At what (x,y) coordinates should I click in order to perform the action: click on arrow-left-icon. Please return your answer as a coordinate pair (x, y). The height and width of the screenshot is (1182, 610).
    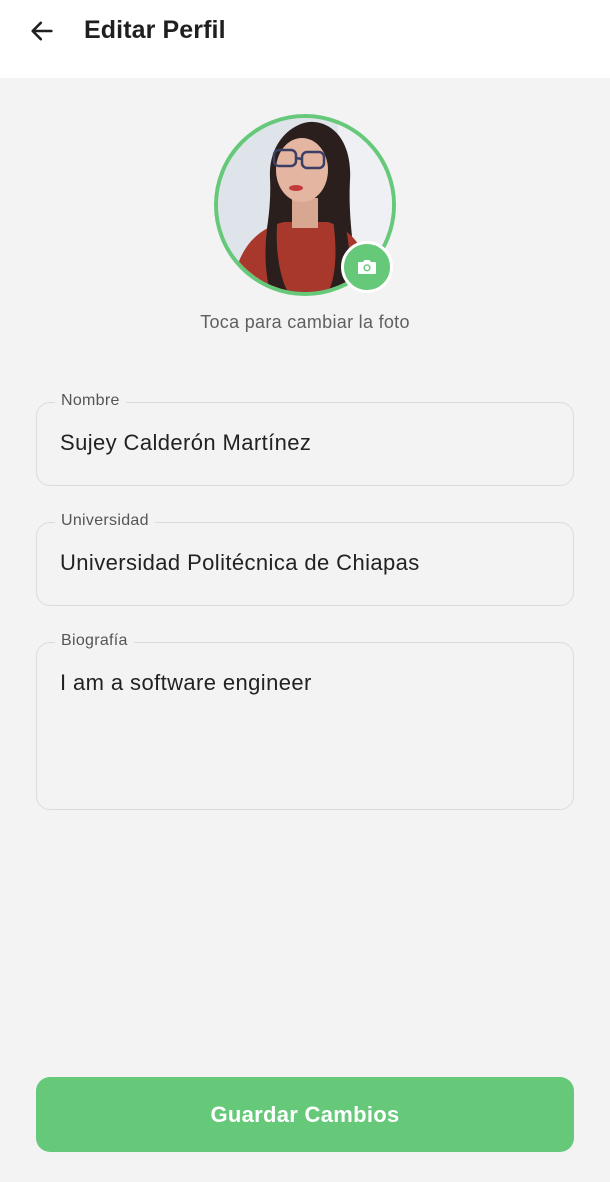
    Looking at the image, I should click on (42, 31).